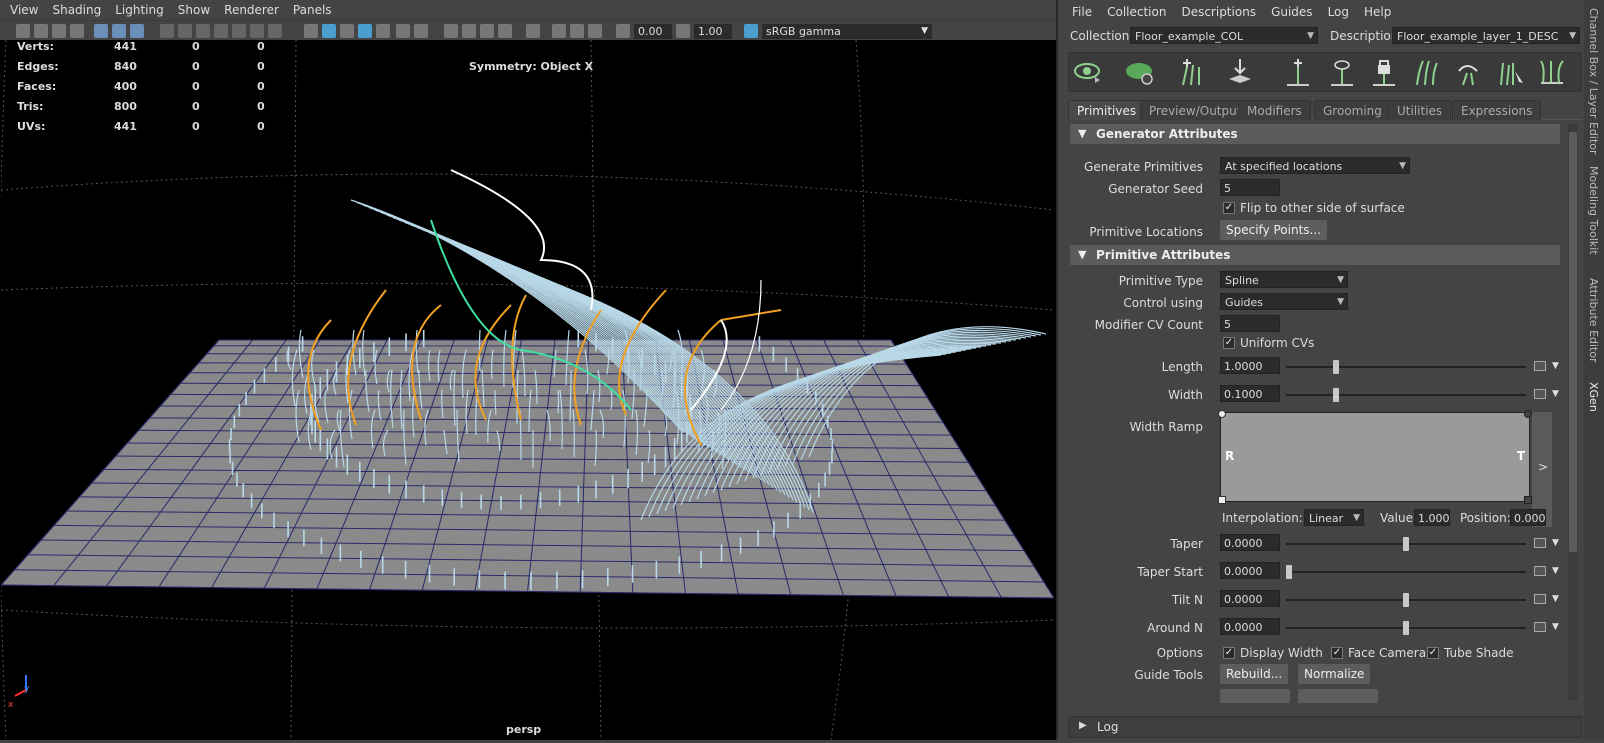 This screenshot has height=743, width=1604. What do you see at coordinates (24, 10) in the screenshot?
I see `menu-view: View` at bounding box center [24, 10].